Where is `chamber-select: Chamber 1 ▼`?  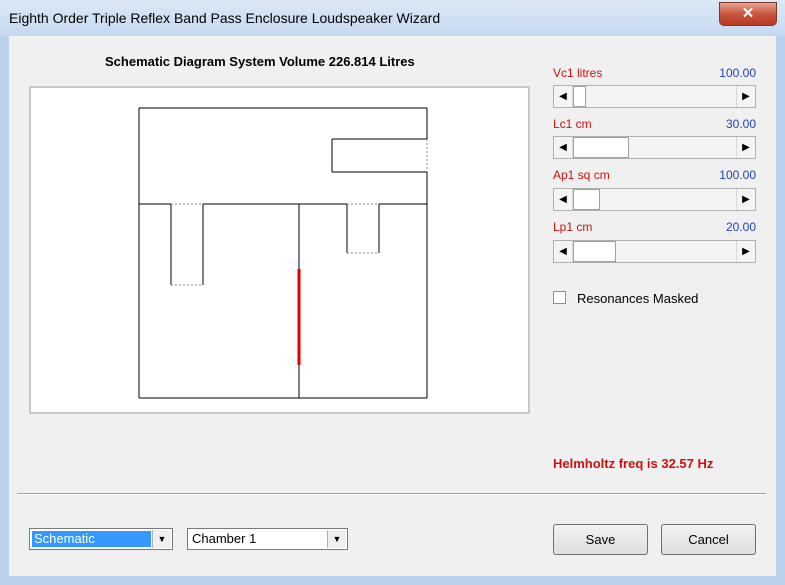
chamber-select: Chamber 1 ▼ is located at coordinates (267, 539).